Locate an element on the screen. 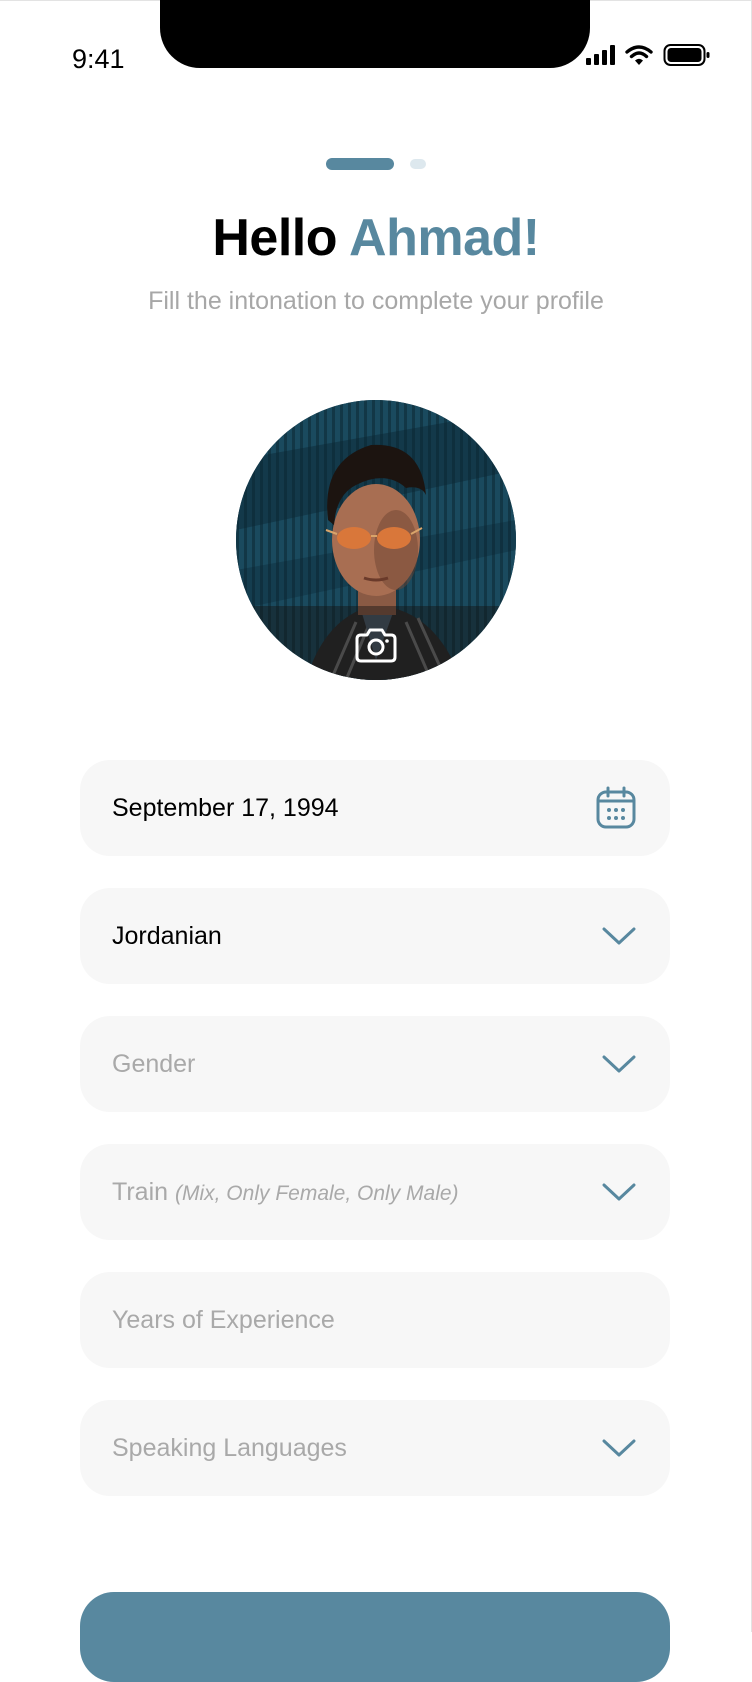 The width and height of the screenshot is (752, 1682). page-indicator is located at coordinates (376, 164).